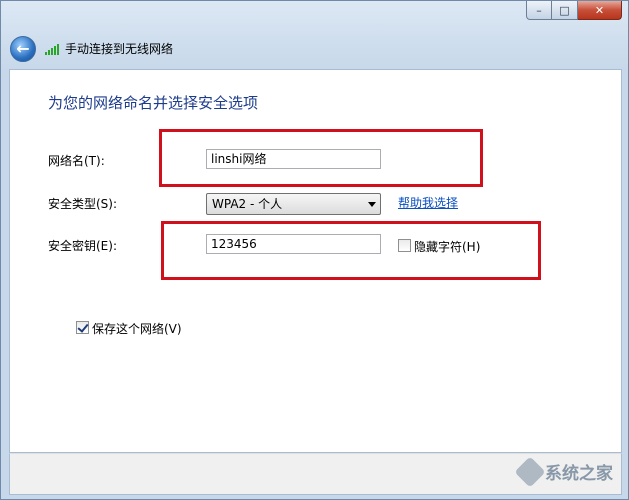 Image resolution: width=629 pixels, height=500 pixels. I want to click on watermark-logo-icon, so click(530, 471).